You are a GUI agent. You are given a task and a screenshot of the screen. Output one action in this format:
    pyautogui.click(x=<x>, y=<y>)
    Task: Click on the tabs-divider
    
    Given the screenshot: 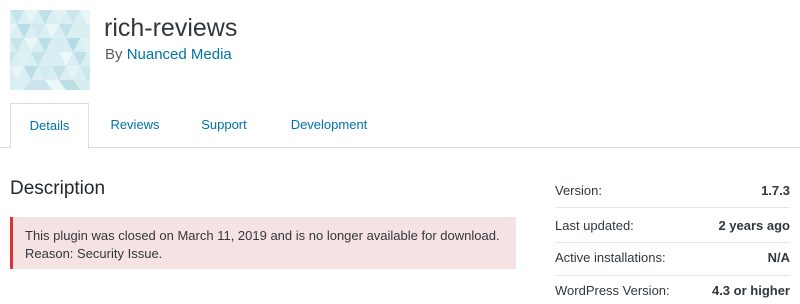 What is the action you would take?
    pyautogui.click(x=400, y=147)
    